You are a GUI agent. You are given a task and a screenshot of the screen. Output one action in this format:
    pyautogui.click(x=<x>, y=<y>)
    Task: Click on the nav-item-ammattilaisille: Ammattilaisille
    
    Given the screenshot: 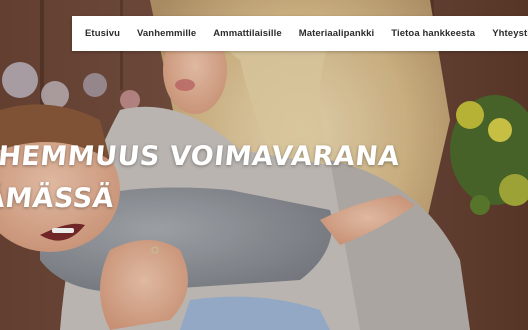 What is the action you would take?
    pyautogui.click(x=247, y=33)
    